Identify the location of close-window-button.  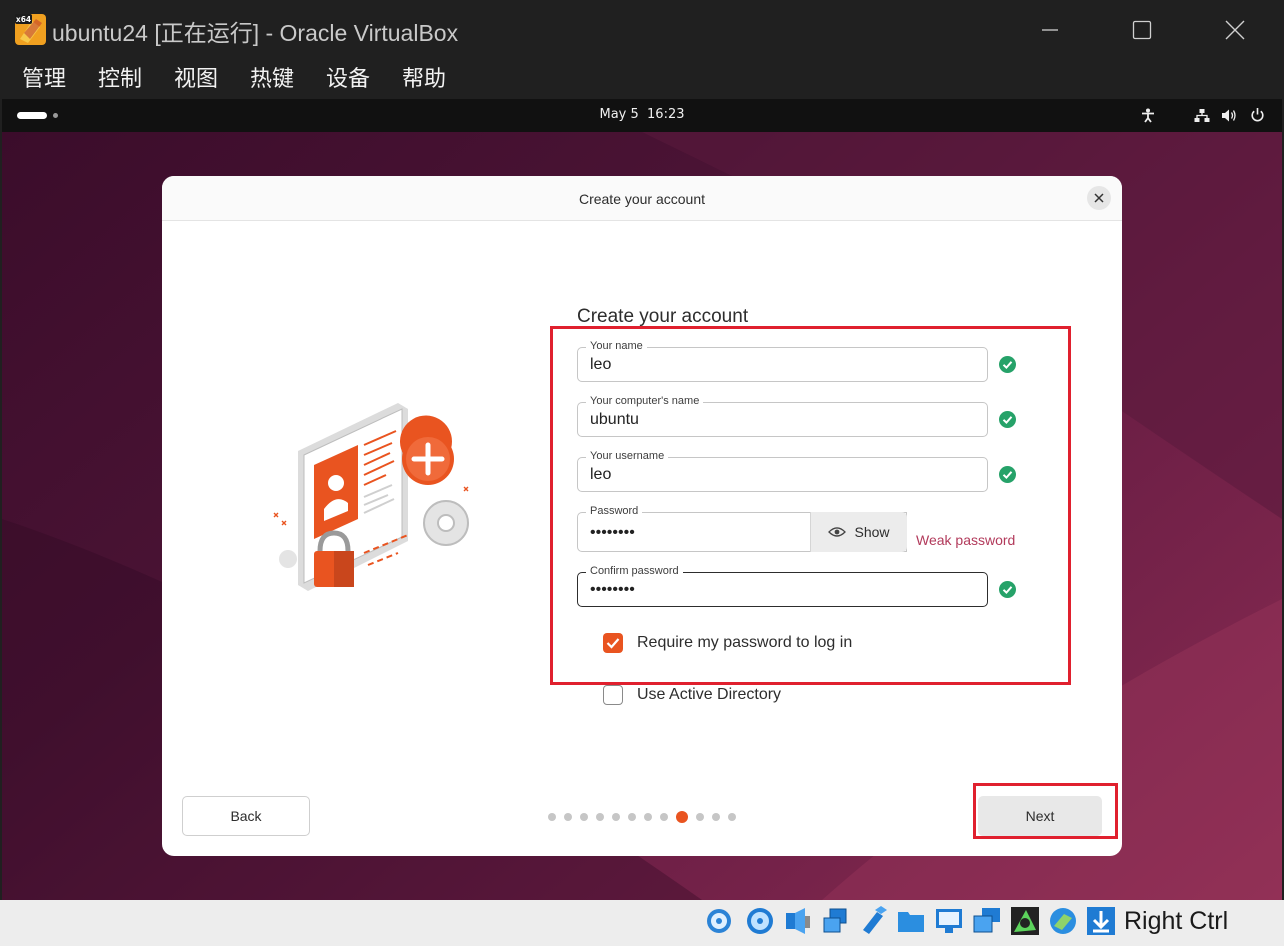
(1235, 30).